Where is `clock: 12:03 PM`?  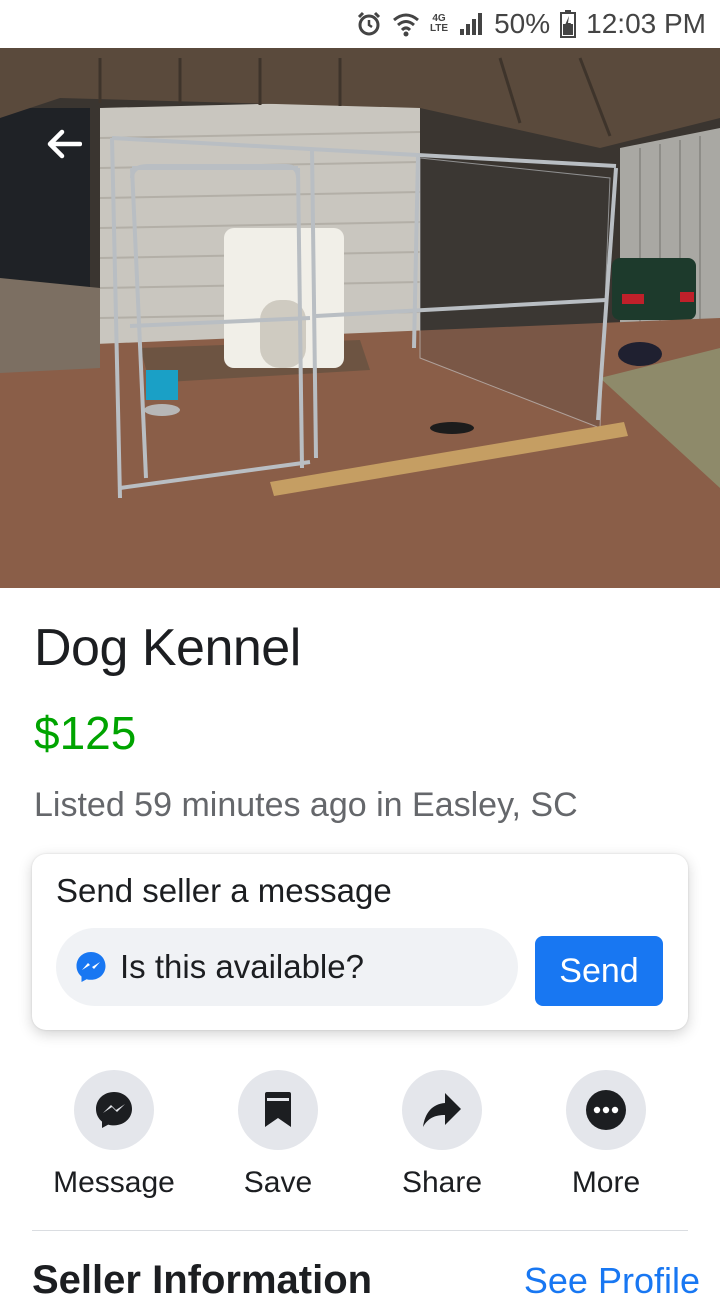
clock: 12:03 PM is located at coordinates (646, 23).